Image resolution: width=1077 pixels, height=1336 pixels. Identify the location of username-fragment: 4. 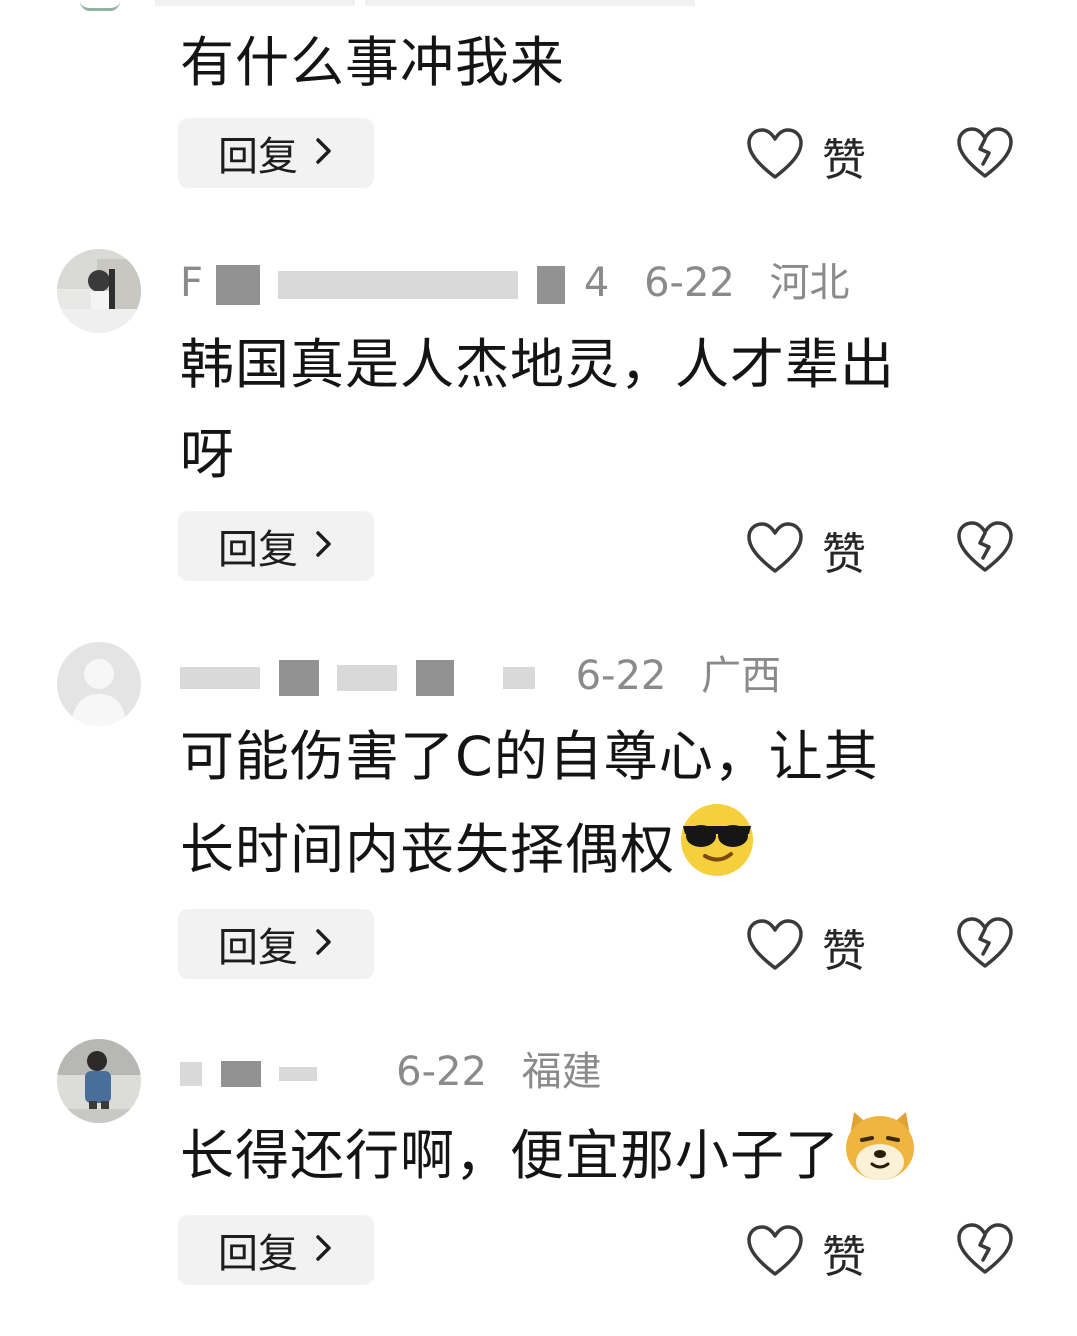
(596, 283).